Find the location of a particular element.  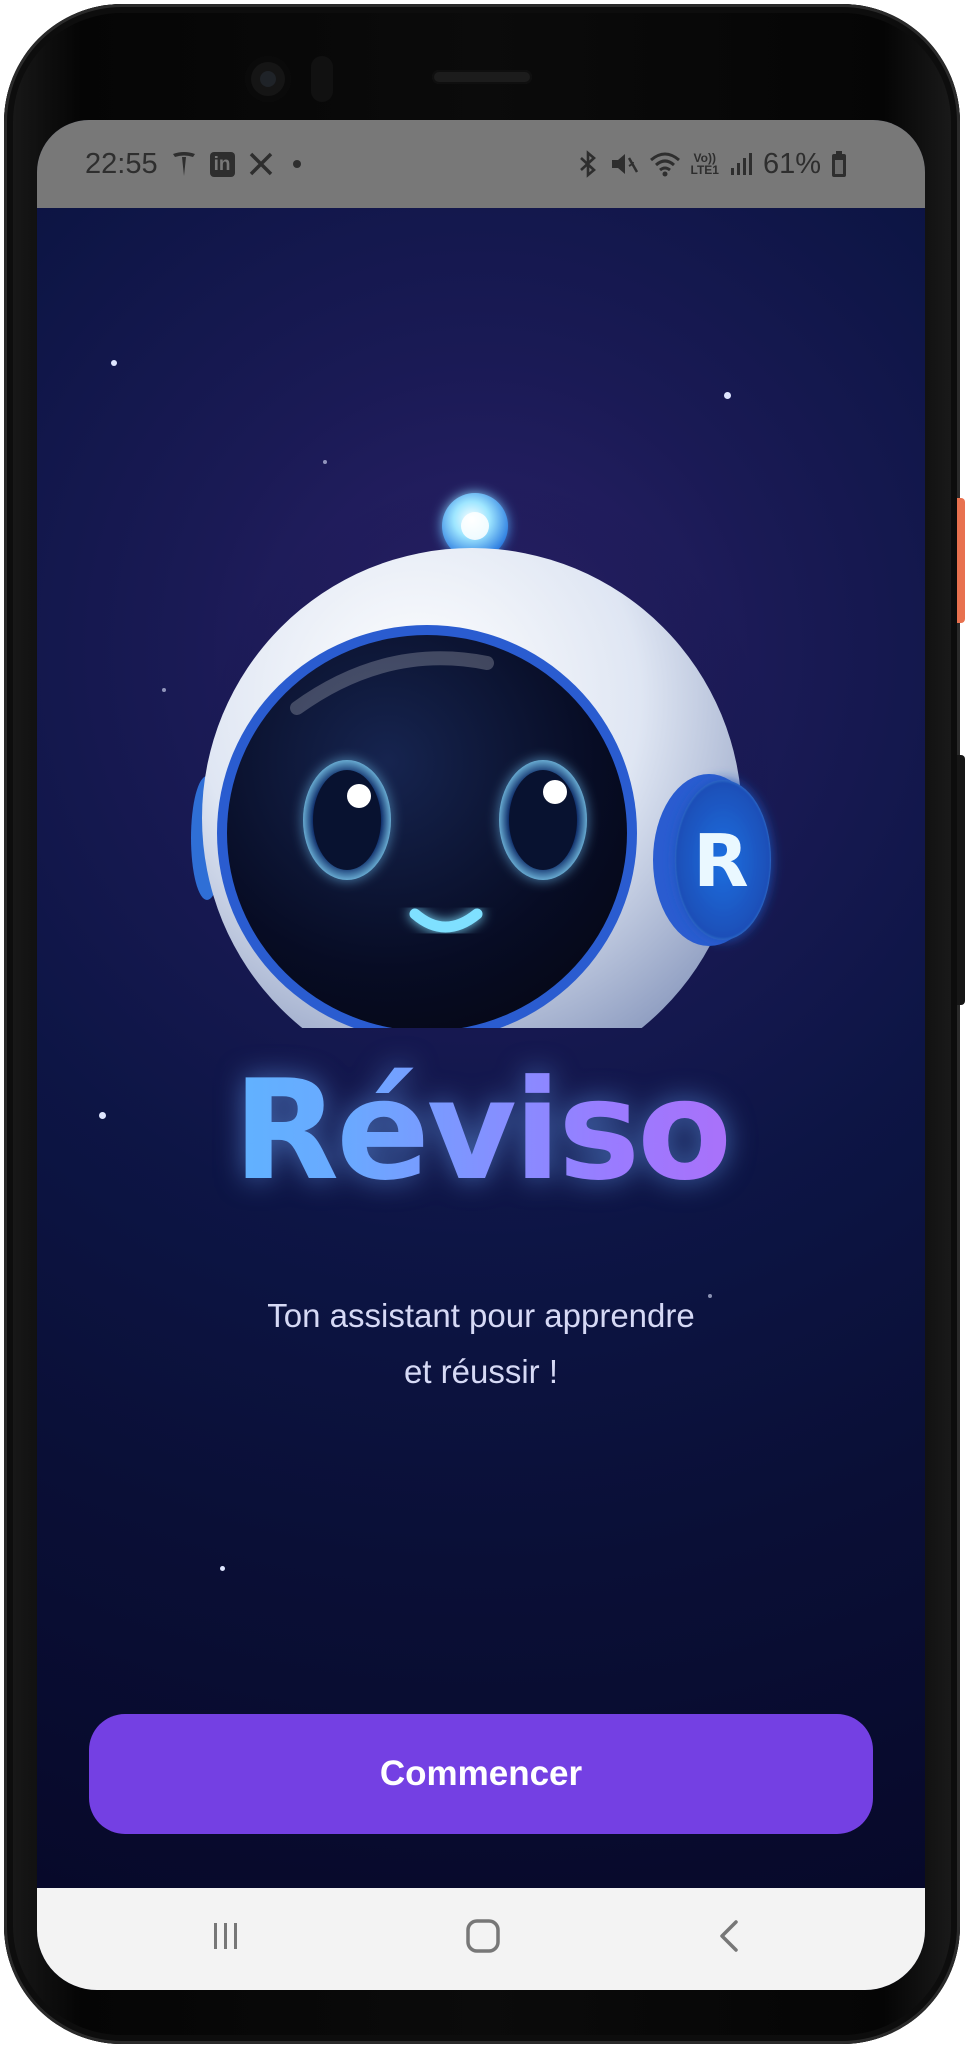

status-time: 22:55 is located at coordinates (121, 163).